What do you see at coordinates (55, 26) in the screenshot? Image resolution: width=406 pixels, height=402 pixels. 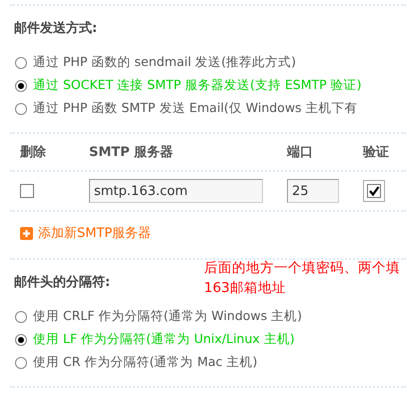 I see `section-heading: 邮件发送方式:` at bounding box center [55, 26].